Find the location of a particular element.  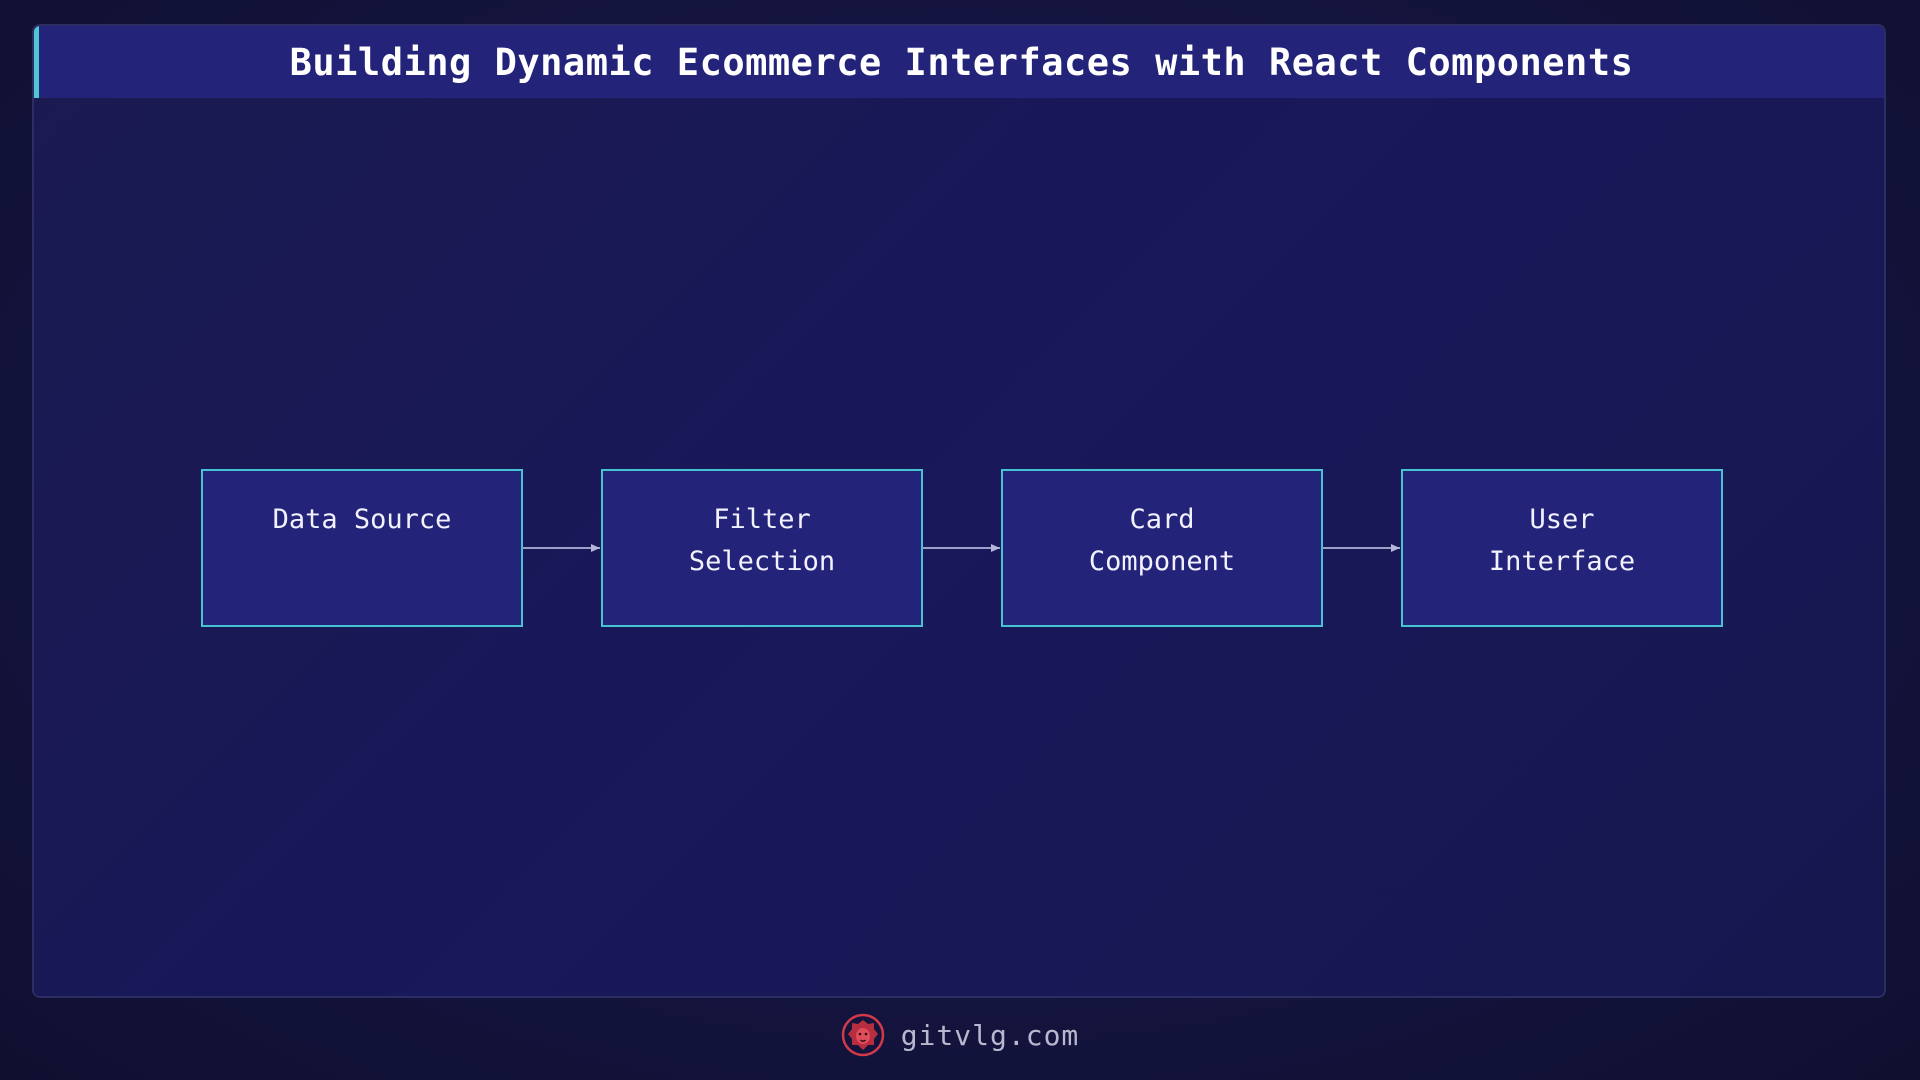

diagram-node-user-interface: User Interface is located at coordinates (1562, 548).